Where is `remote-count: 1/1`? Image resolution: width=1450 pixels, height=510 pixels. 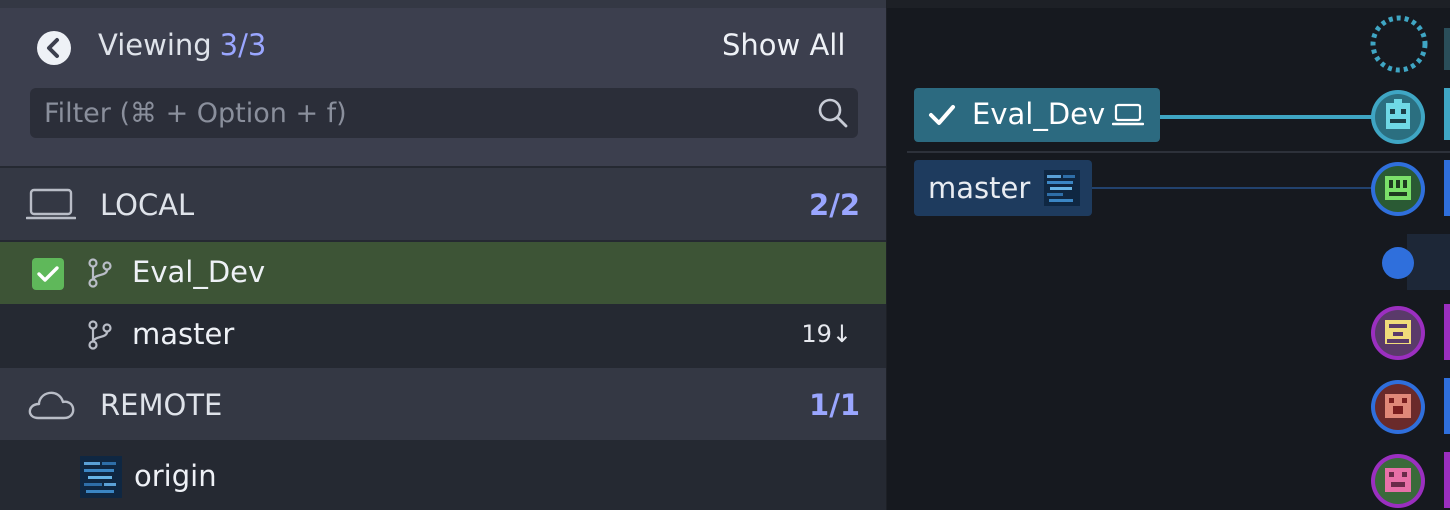
remote-count: 1/1 is located at coordinates (834, 405).